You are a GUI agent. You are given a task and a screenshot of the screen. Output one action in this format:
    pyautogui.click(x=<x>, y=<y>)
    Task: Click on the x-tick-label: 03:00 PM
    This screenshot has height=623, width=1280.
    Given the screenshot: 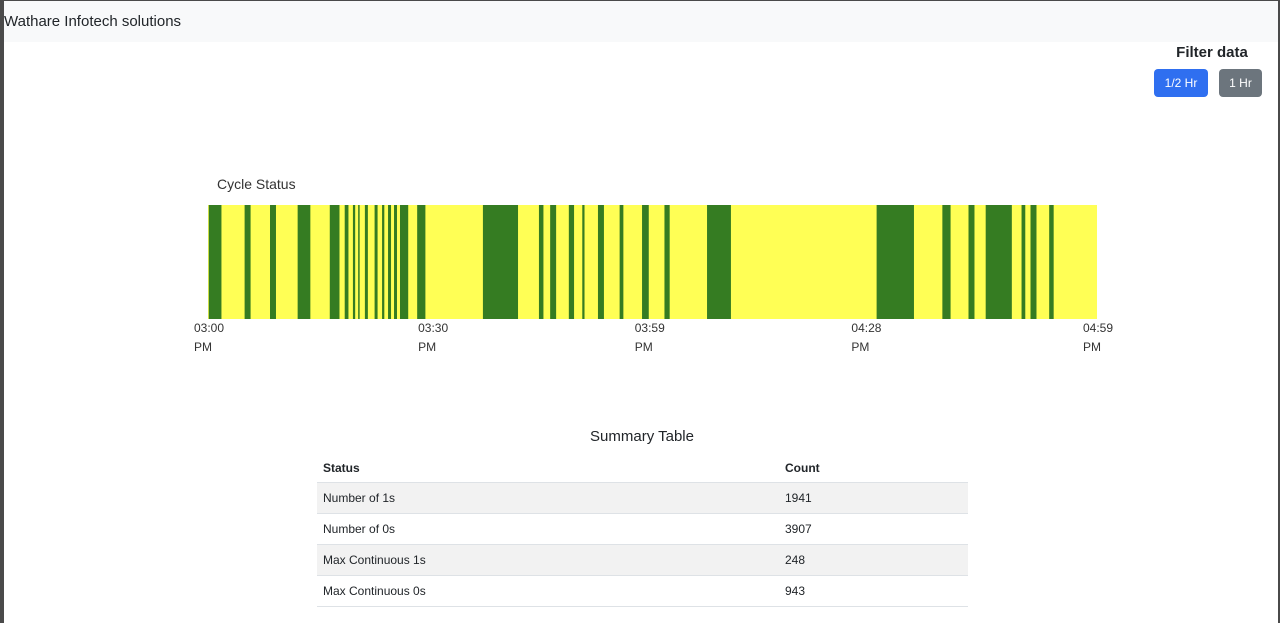 What is the action you would take?
    pyautogui.click(x=209, y=337)
    